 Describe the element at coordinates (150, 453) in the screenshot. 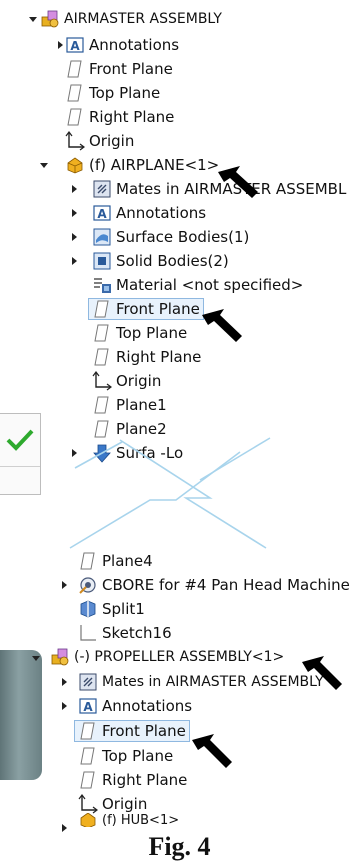

I see `tree-item-label: Surfa -Lo` at that location.